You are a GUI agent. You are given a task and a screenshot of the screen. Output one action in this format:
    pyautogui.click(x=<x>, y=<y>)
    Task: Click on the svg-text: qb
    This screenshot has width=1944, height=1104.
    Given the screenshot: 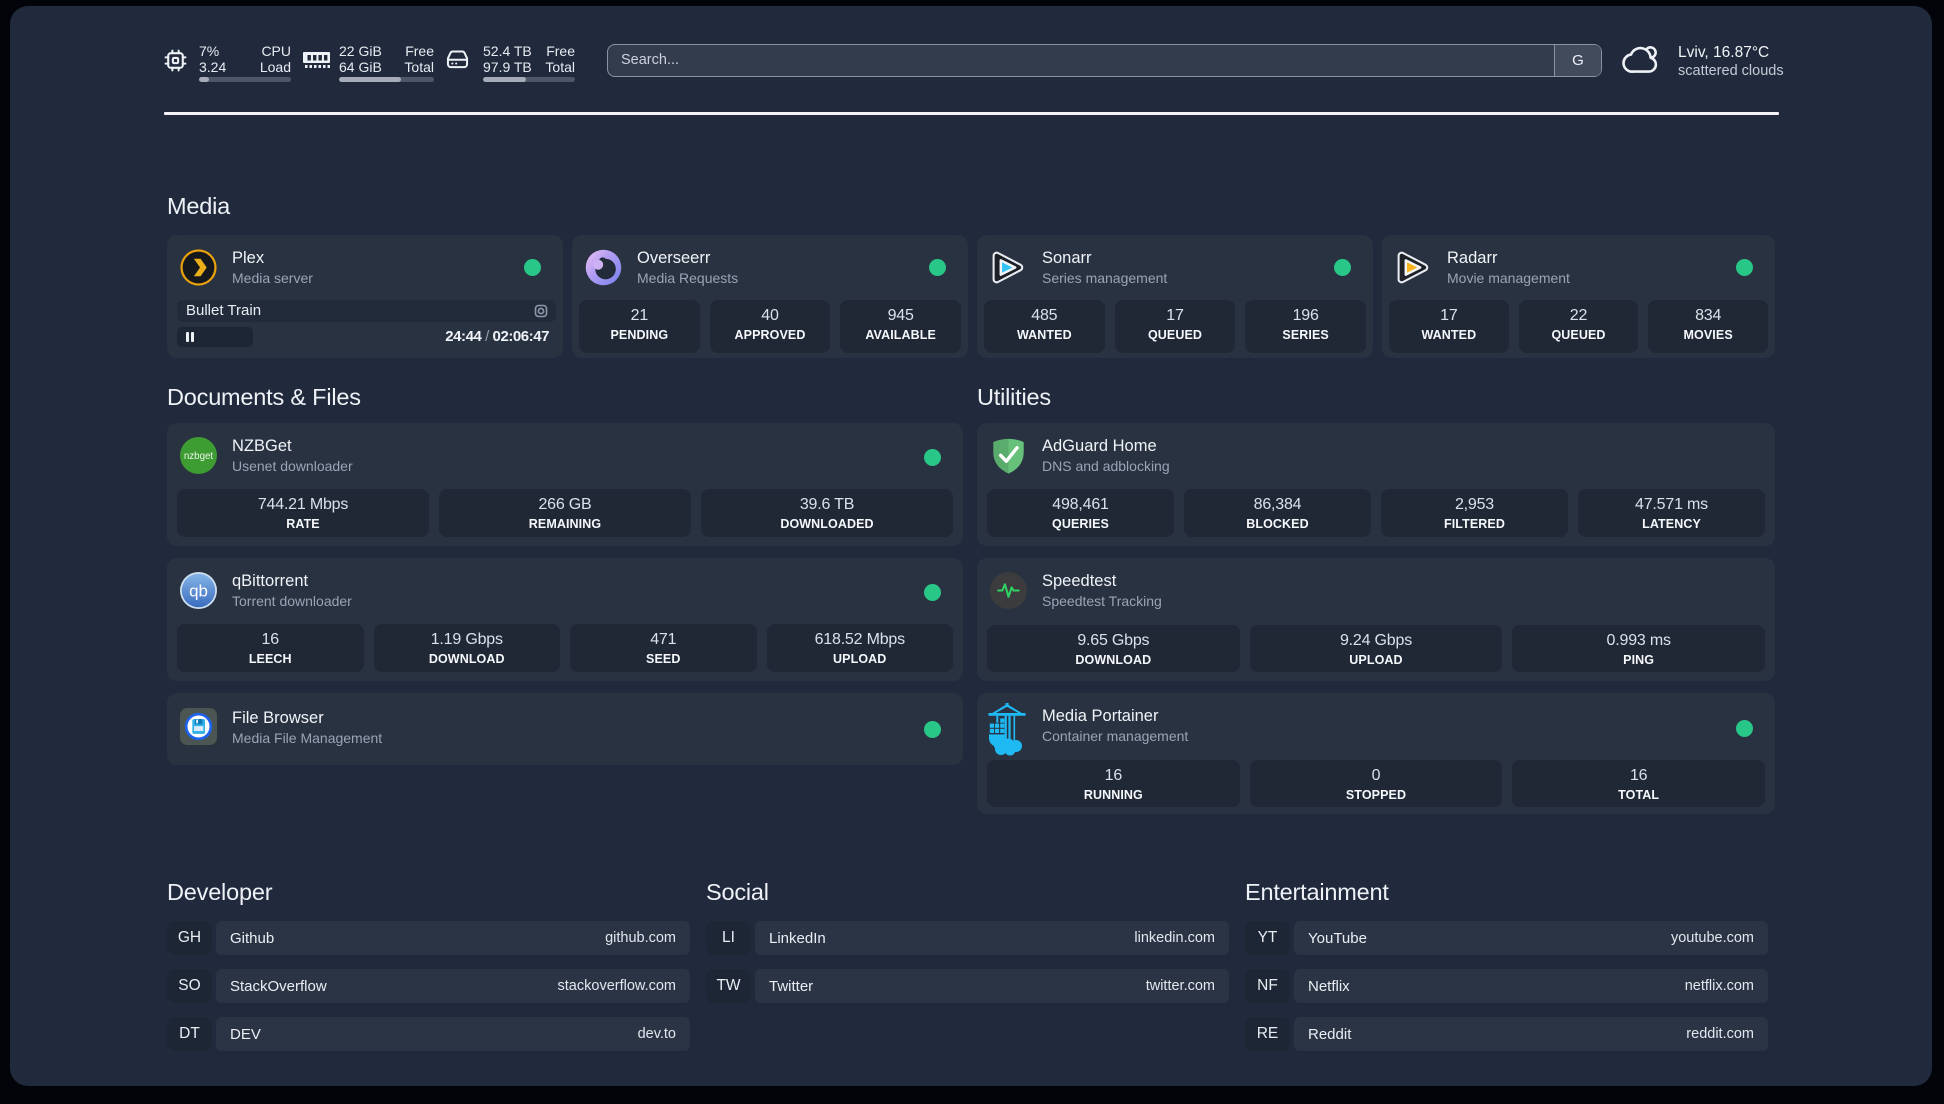 What is the action you would take?
    pyautogui.click(x=198, y=591)
    